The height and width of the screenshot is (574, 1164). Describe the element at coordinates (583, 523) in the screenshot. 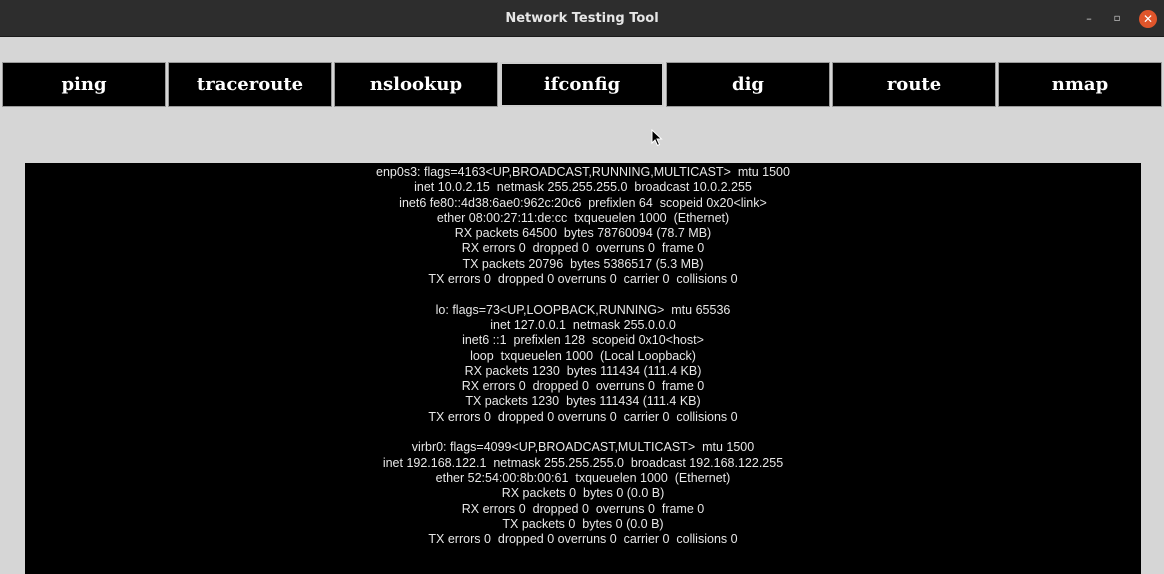

I see `output-line: TX packets 0 bytes 0 (0.0 B)` at that location.